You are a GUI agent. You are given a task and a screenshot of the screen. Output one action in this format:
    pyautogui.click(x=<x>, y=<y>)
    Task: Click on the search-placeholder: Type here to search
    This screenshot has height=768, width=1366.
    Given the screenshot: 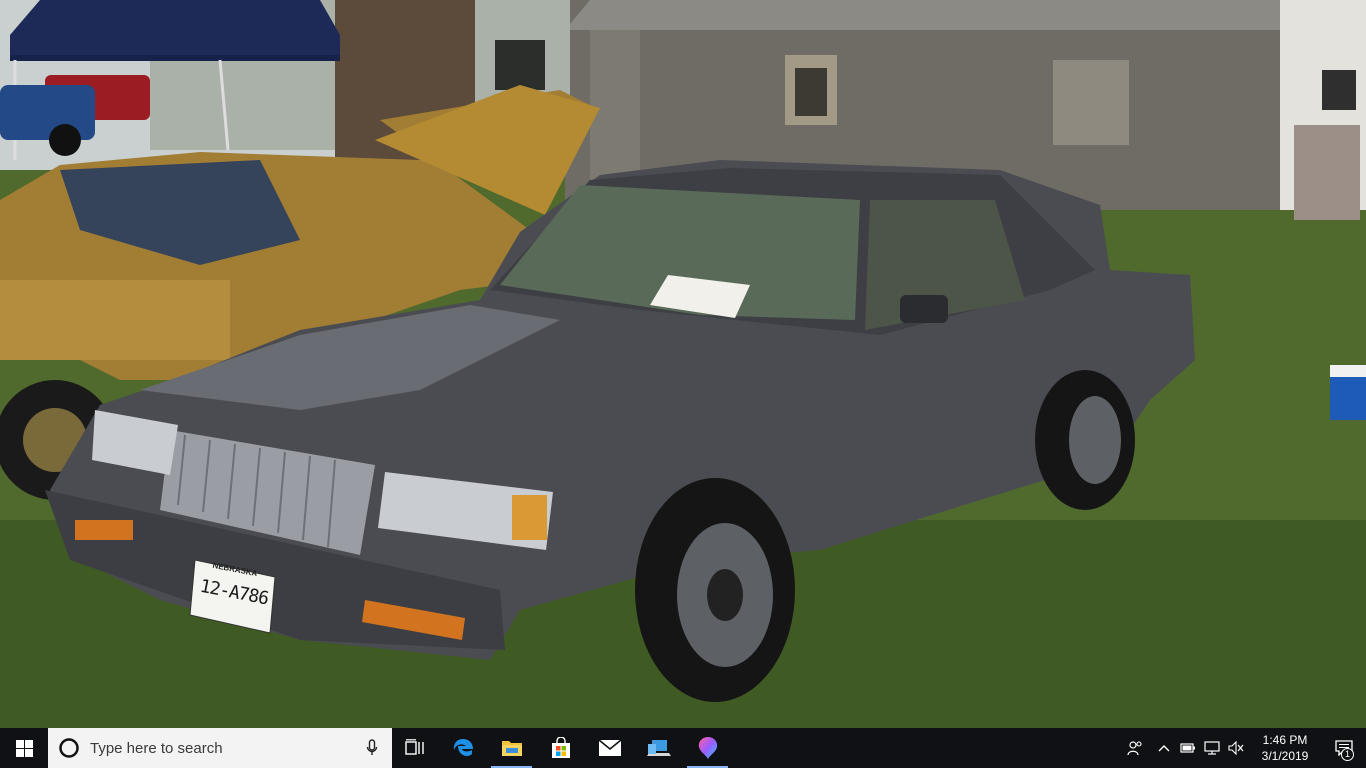 What is the action you would take?
    pyautogui.click(x=156, y=748)
    